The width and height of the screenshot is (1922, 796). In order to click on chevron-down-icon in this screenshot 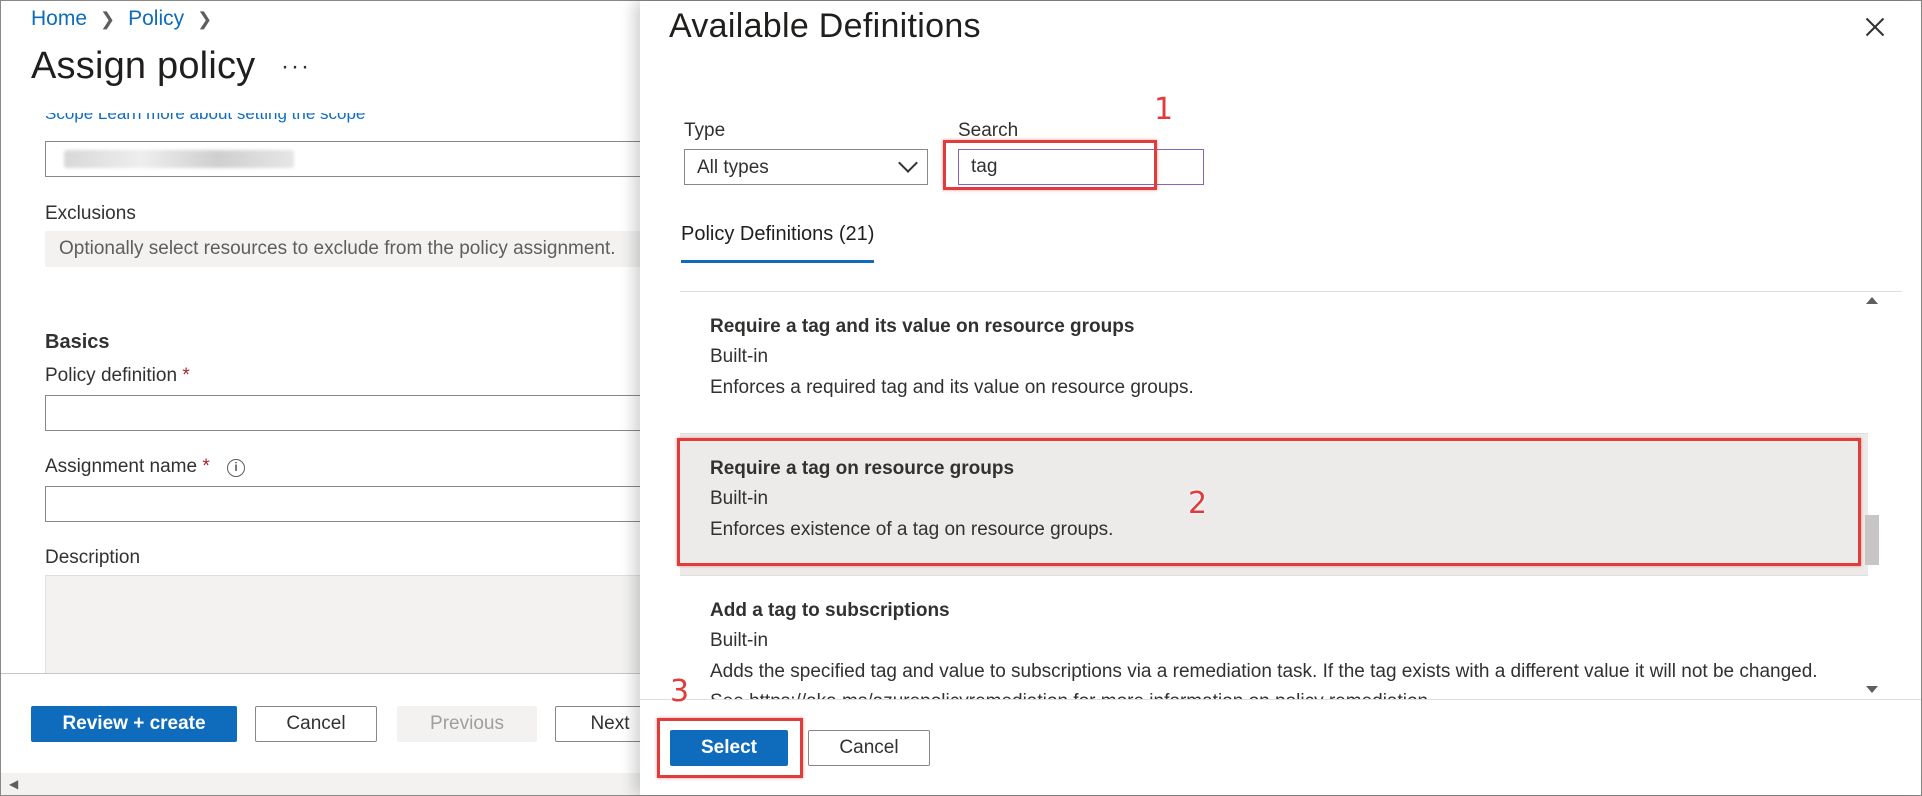, I will do `click(908, 163)`.